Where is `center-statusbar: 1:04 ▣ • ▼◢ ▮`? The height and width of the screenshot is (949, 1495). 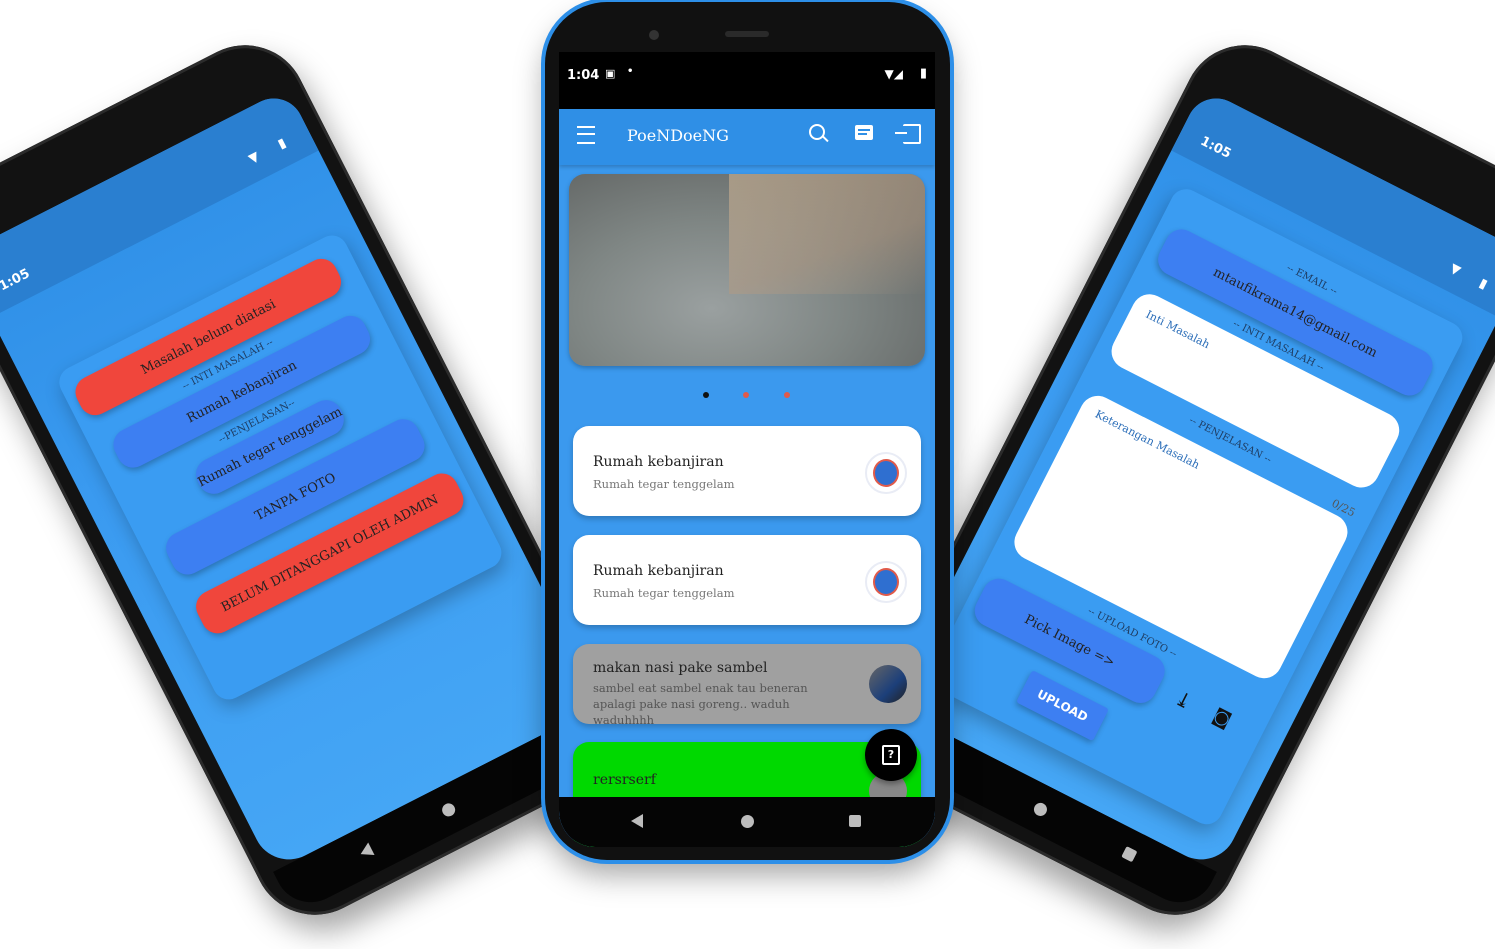
center-statusbar: 1:04 ▣ • ▼◢ ▮ is located at coordinates (747, 80).